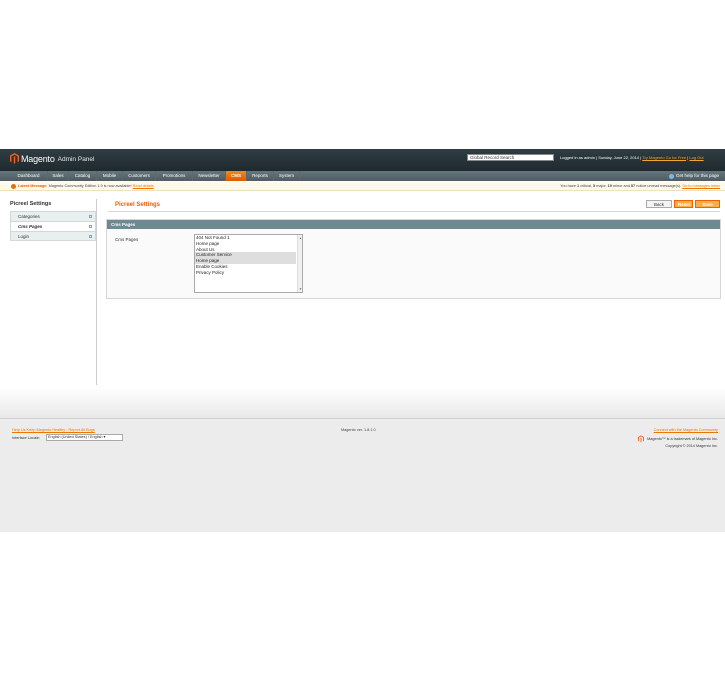  I want to click on major-count: 5, so click(594, 186).